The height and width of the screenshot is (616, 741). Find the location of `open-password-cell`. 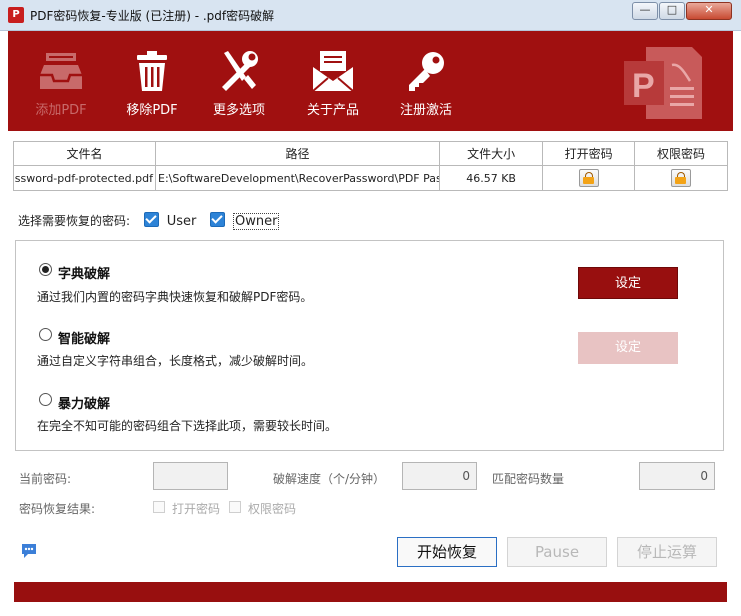

open-password-cell is located at coordinates (589, 178).